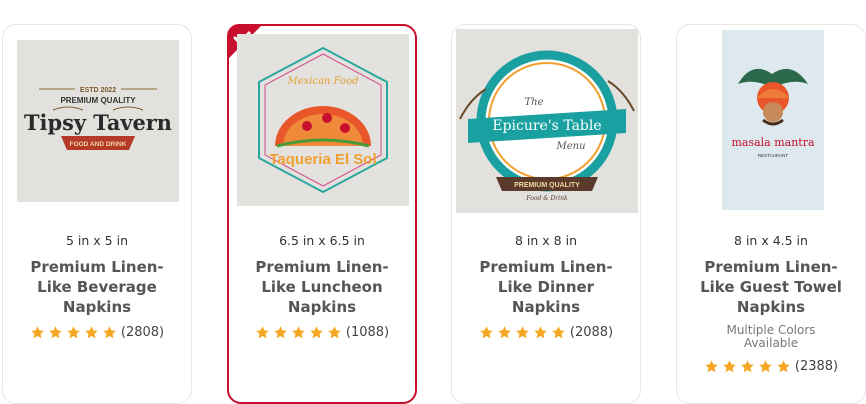 This screenshot has width=866, height=404. I want to click on logo-sub-text: RESTAURANT, so click(773, 155).